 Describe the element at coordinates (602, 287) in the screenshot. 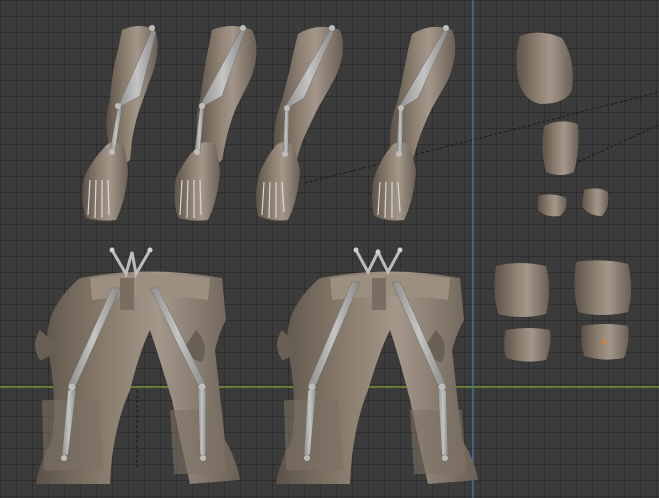

I see `knee-pad-upper-right` at that location.